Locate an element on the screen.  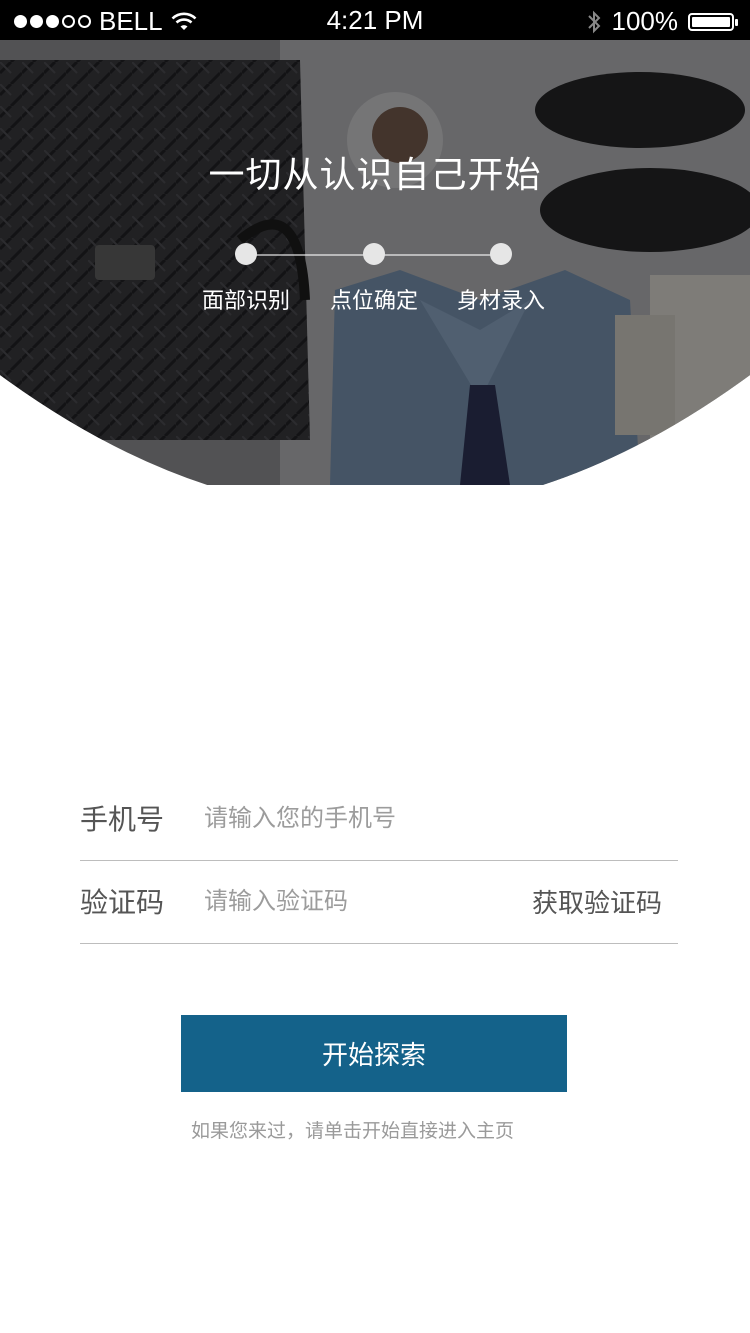
verification-code-input is located at coordinates (334, 901).